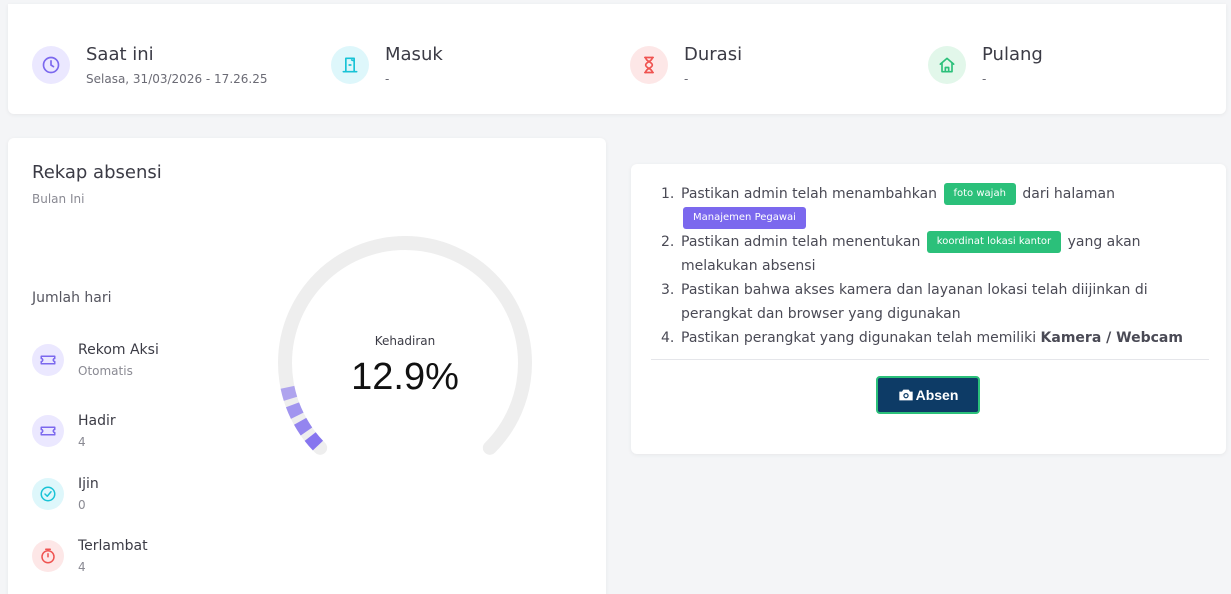 The width and height of the screenshot is (1231, 594). What do you see at coordinates (744, 218) in the screenshot?
I see `manajemen-pegawai-badge: Manajemen Pegawai` at bounding box center [744, 218].